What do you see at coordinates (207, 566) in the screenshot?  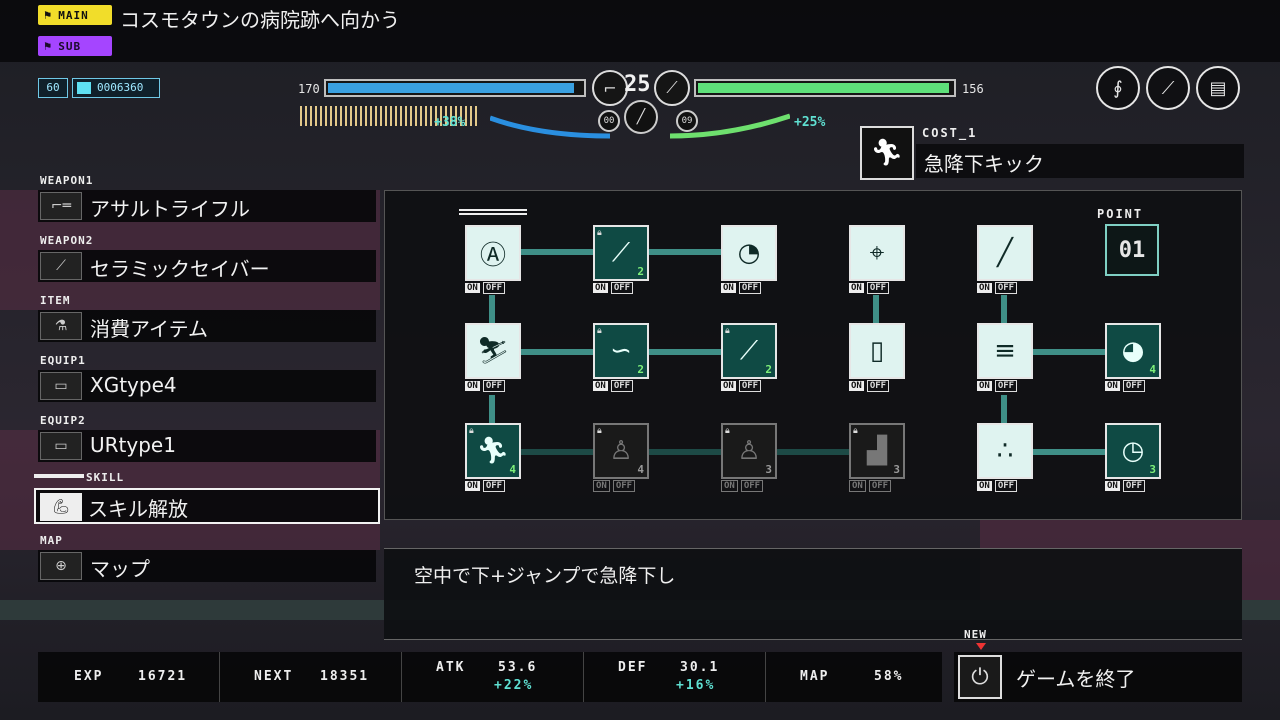 I see `menu-item-map: ⊕ マップ` at bounding box center [207, 566].